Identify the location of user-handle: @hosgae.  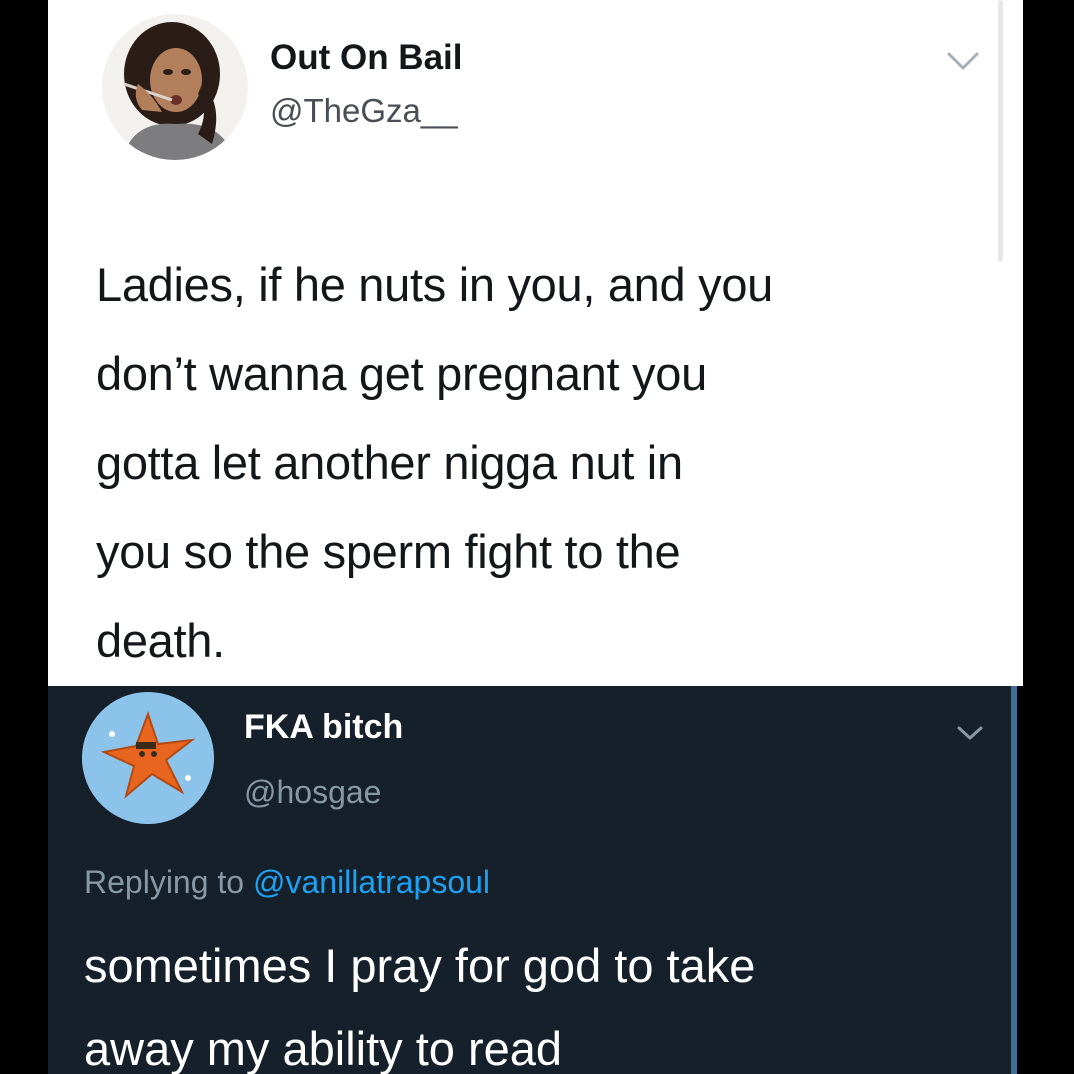
(312, 792).